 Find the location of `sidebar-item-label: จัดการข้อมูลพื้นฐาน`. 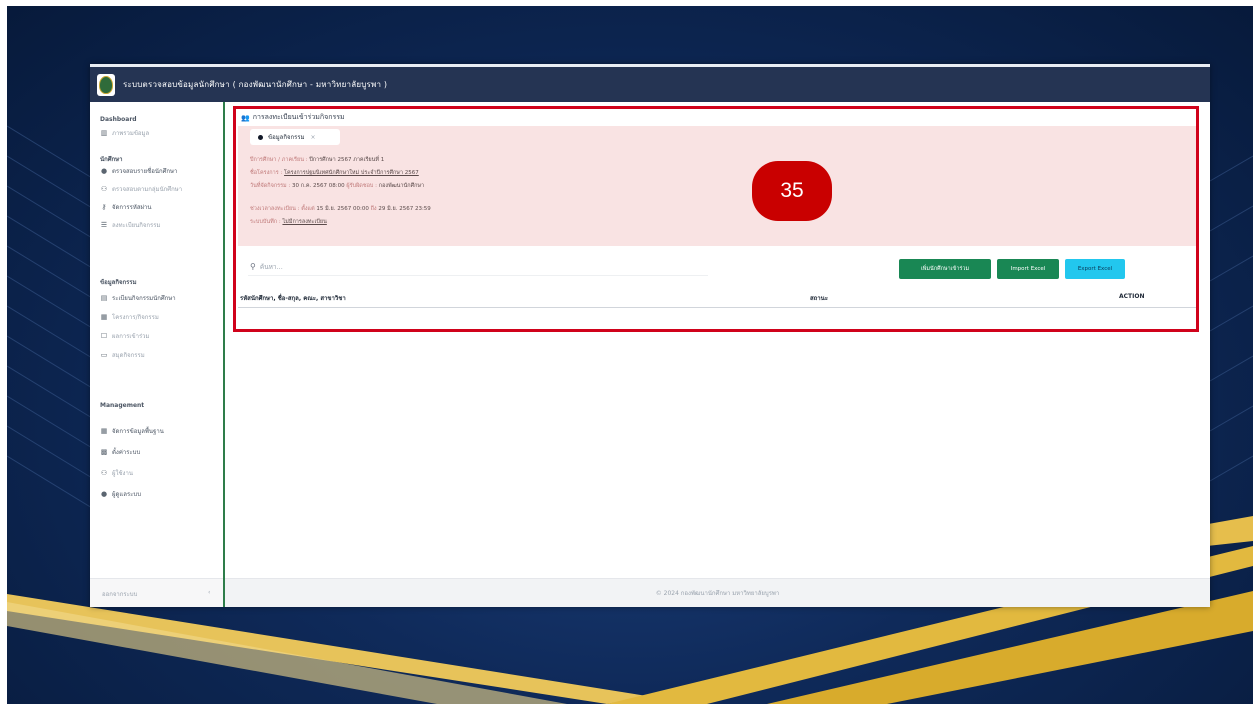

sidebar-item-label: จัดการข้อมูลพื้นฐาน is located at coordinates (138, 431).